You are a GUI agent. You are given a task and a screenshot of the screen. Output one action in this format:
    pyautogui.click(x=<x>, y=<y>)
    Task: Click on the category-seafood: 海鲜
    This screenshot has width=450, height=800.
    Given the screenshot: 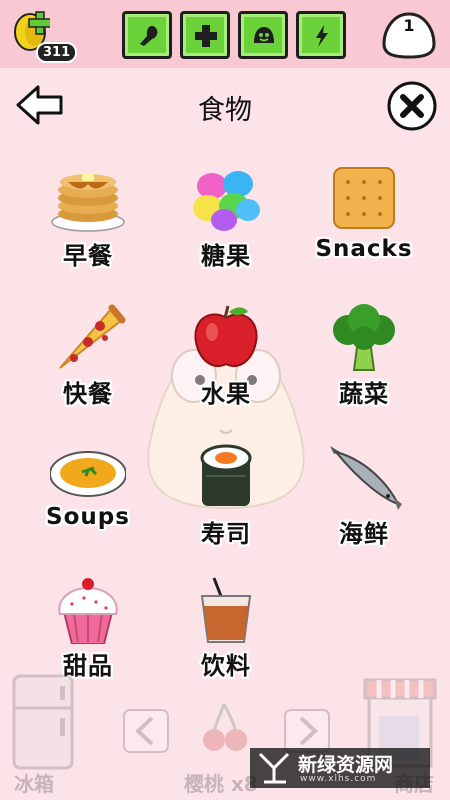 What is the action you would take?
    pyautogui.click(x=364, y=508)
    